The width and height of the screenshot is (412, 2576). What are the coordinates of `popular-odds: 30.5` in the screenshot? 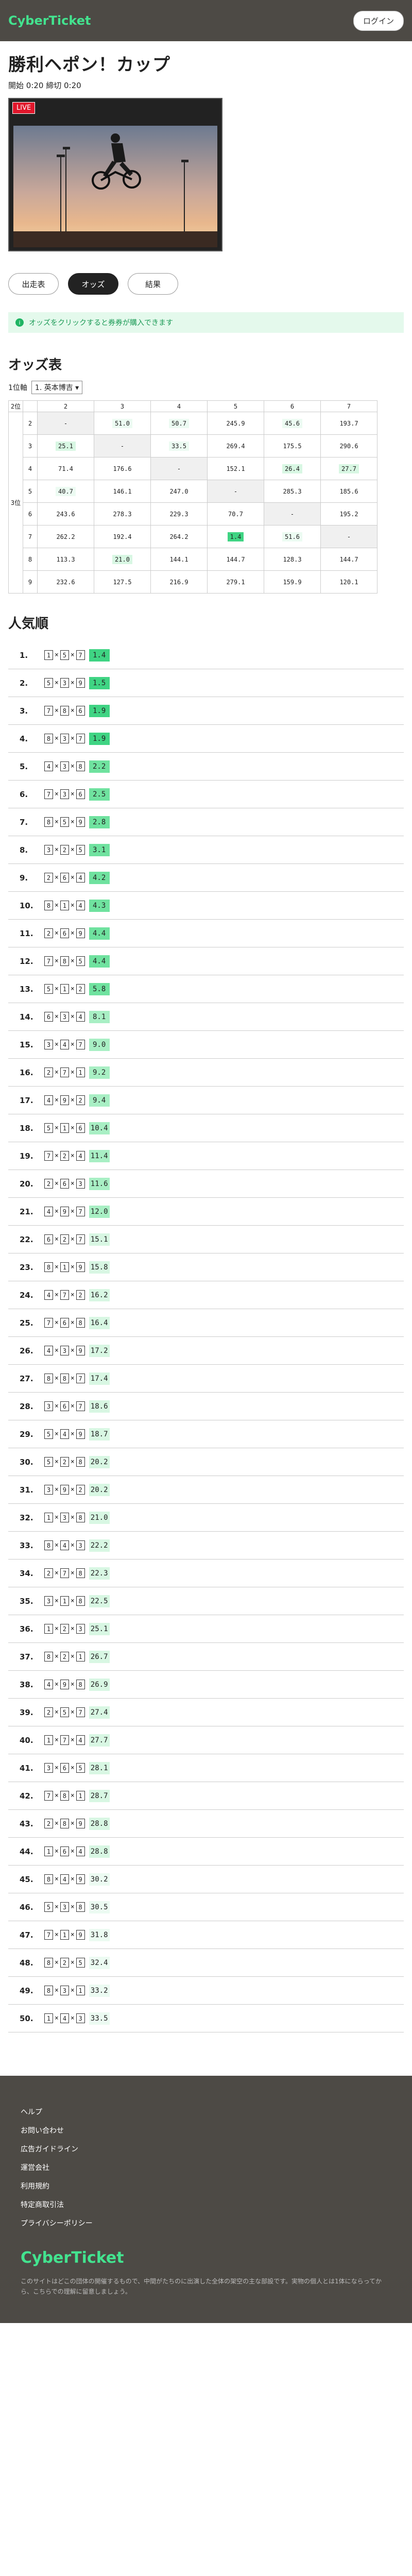 It's located at (100, 1907).